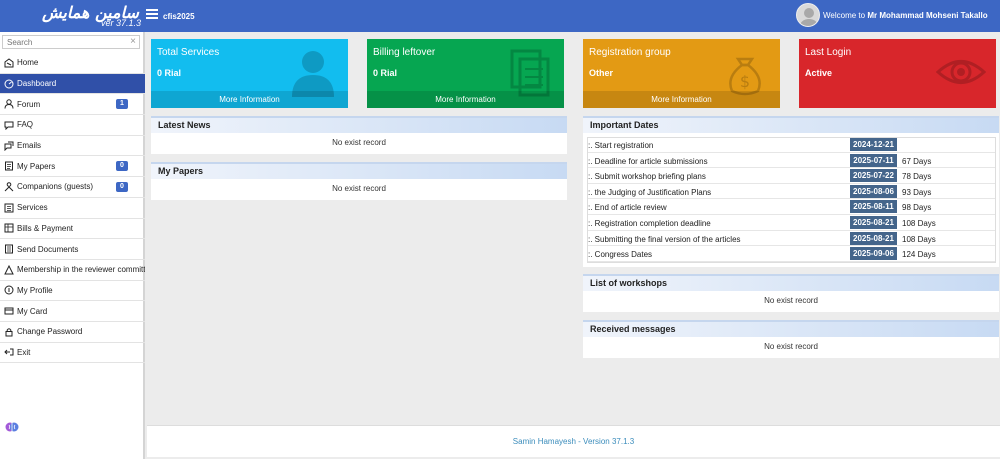  What do you see at coordinates (791, 145) in the screenshot?
I see `table-row: :. Start registration 2024-12-21` at bounding box center [791, 145].